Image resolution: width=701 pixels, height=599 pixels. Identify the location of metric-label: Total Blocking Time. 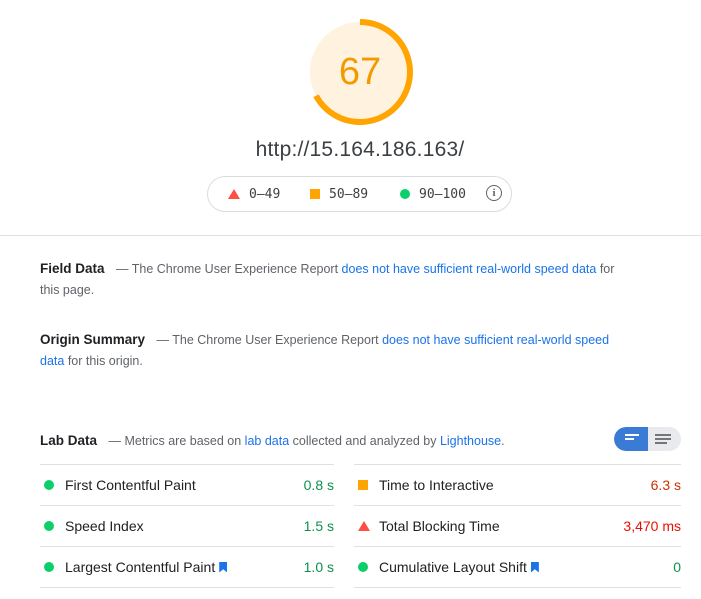
(439, 526).